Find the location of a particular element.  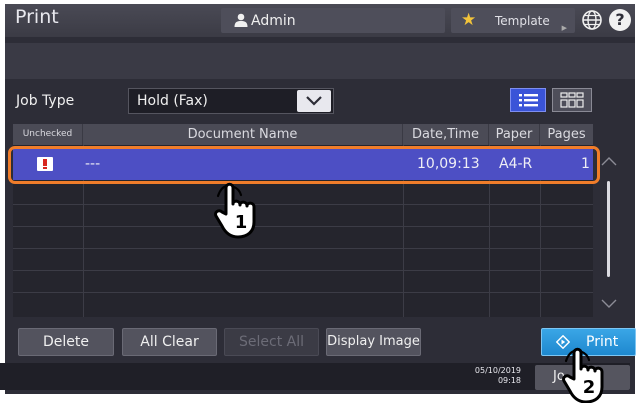

template-button: ★ Template ▶ is located at coordinates (513, 20).